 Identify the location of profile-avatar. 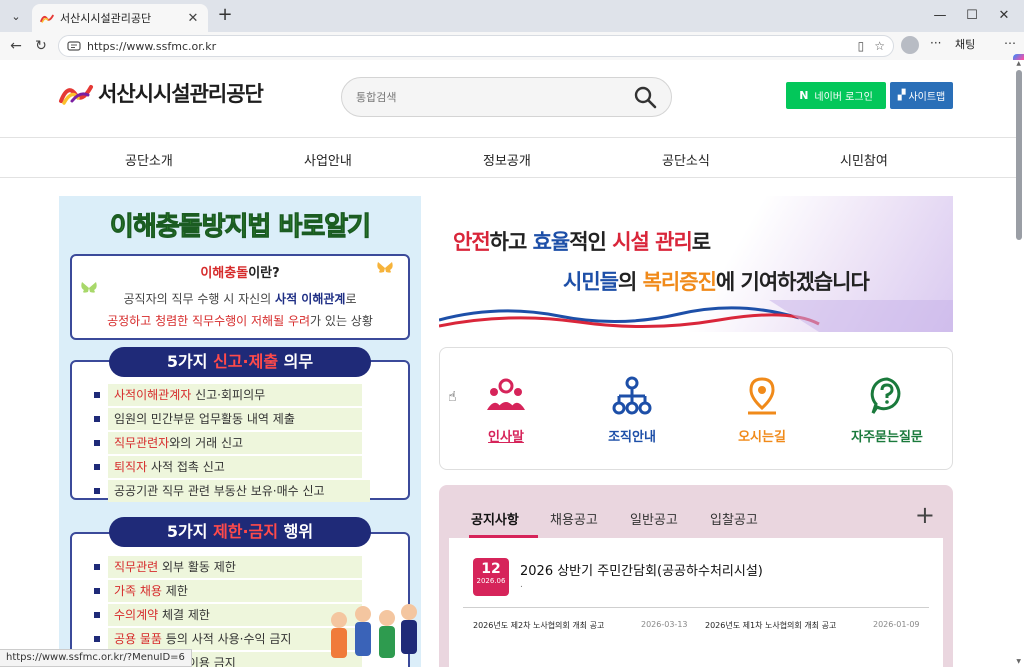
(910, 45).